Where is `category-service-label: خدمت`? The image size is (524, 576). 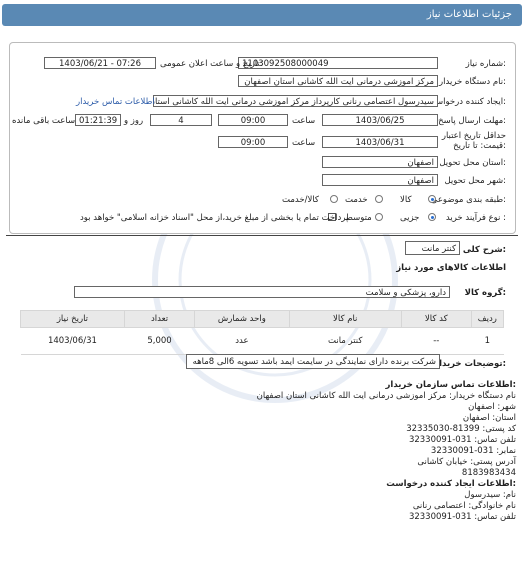
category-service-label: خدمت is located at coordinates (356, 200).